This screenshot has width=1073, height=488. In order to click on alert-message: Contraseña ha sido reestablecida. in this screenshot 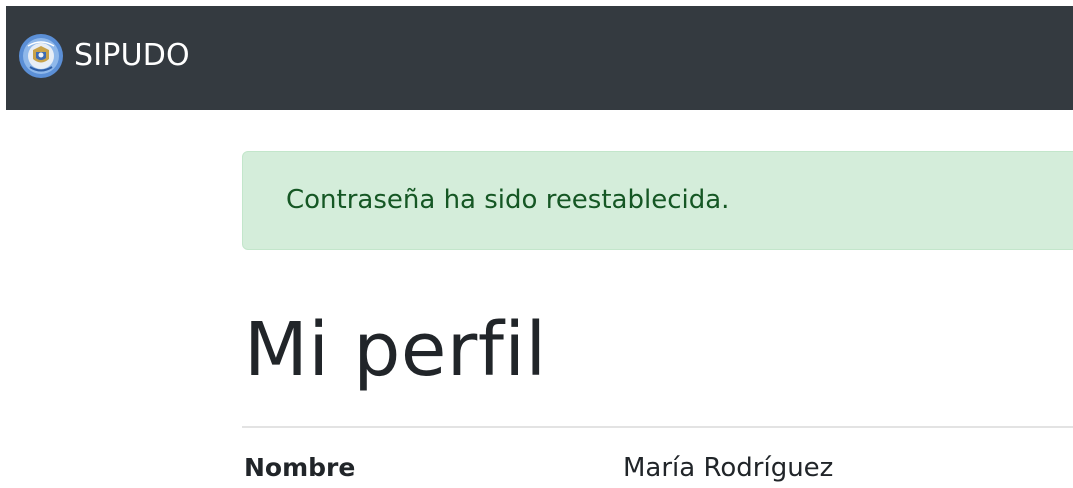, I will do `click(508, 200)`.